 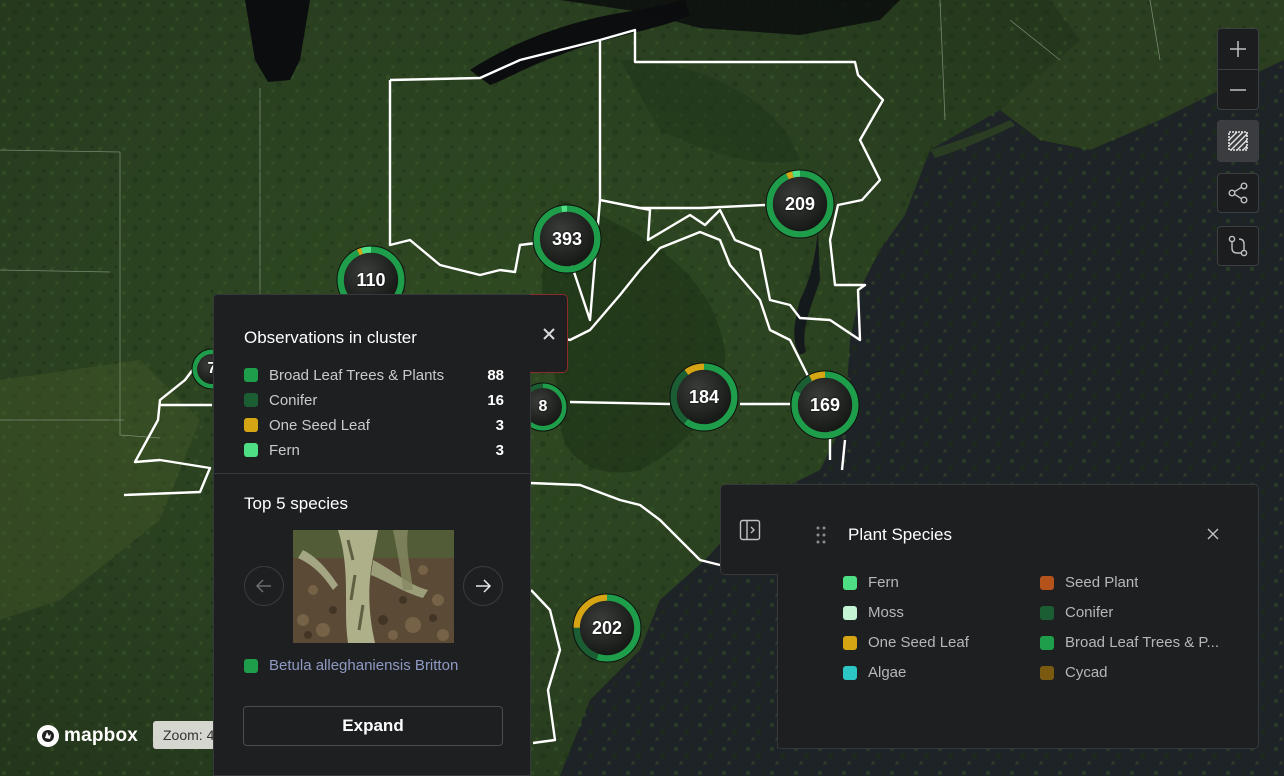 I want to click on legend-item-moss: Moss, so click(x=938, y=612).